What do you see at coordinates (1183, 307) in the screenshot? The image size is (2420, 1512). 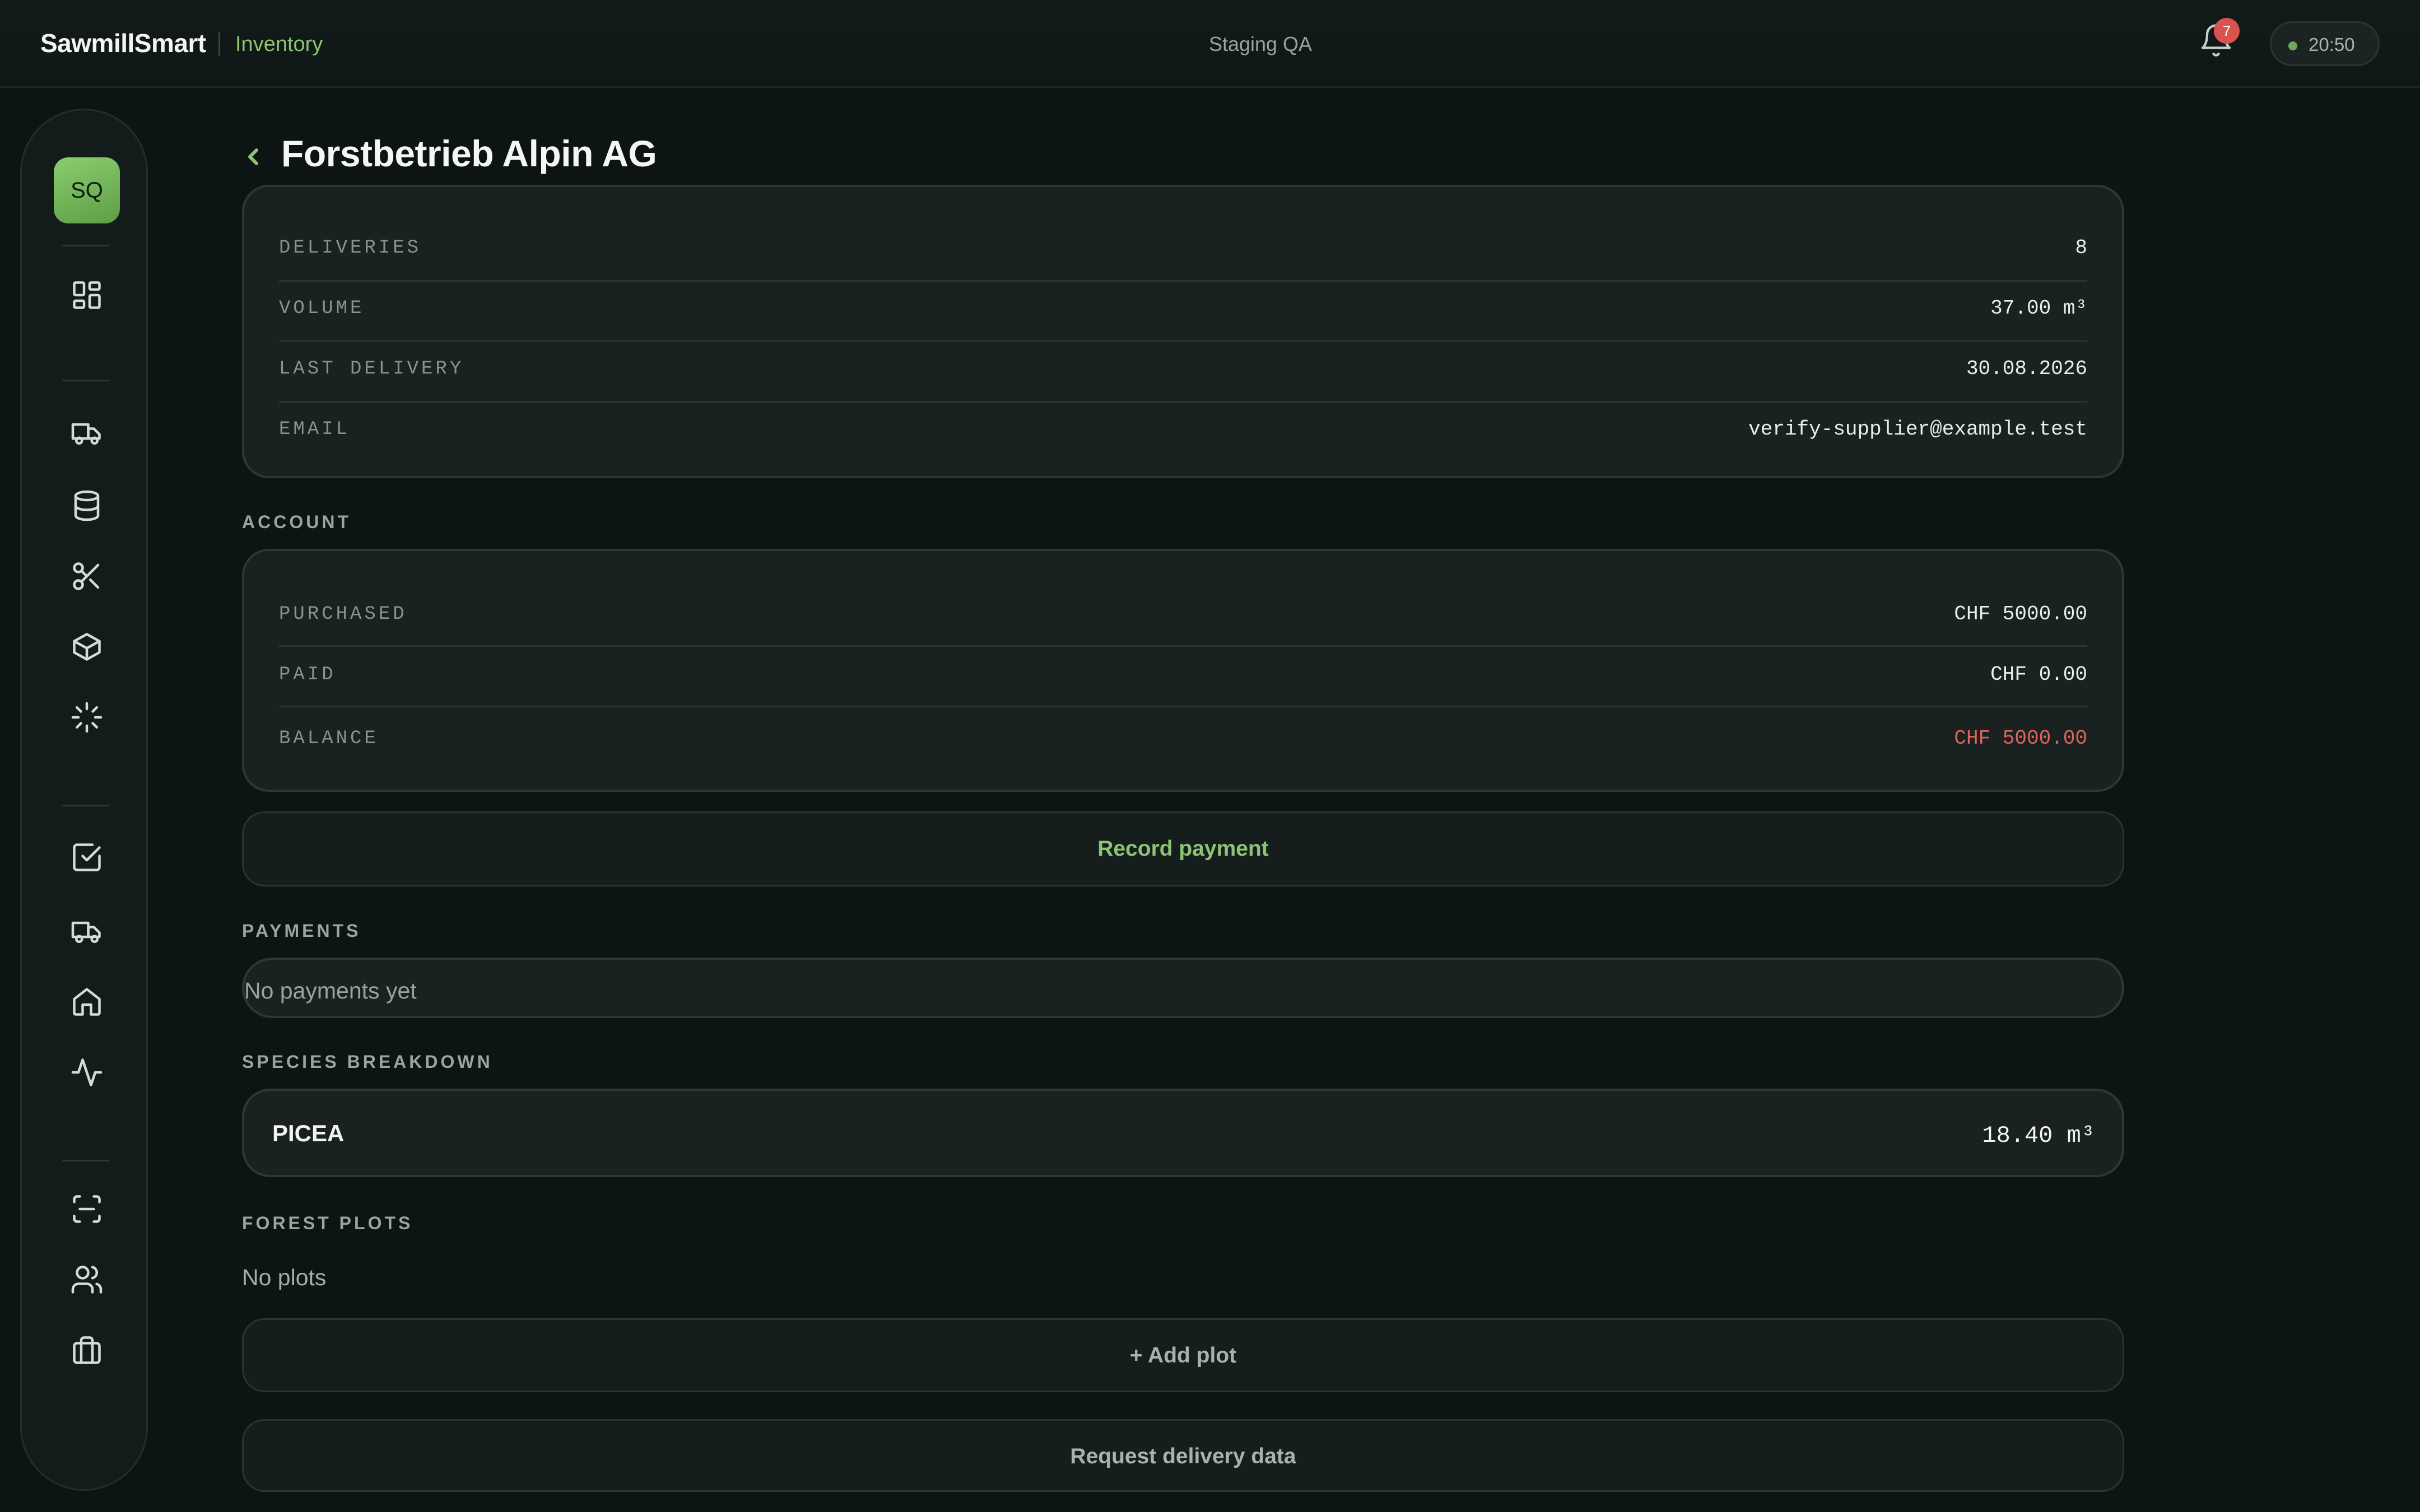 I see `summary-row-volume: VOLUME 37.00 m³` at bounding box center [1183, 307].